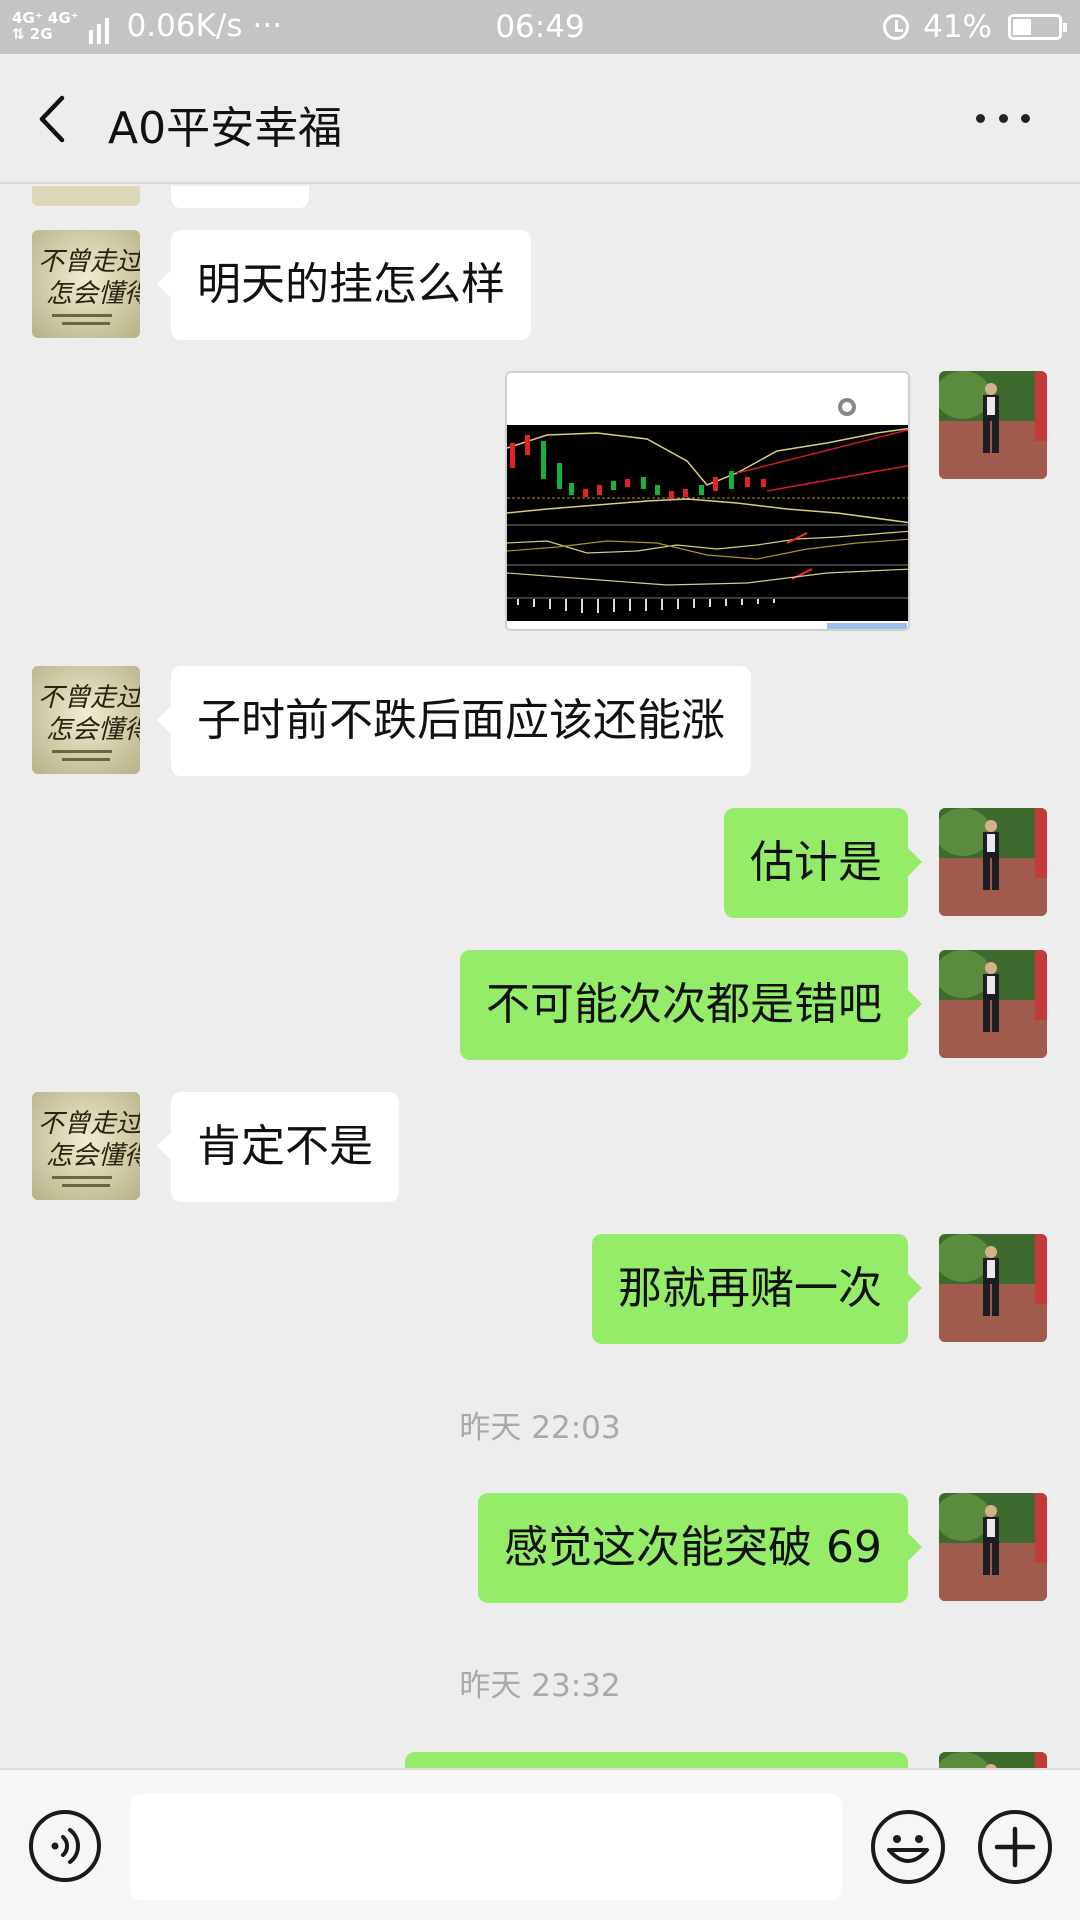 This screenshot has width=1080, height=1920. What do you see at coordinates (540, 1686) in the screenshot?
I see `timestamp: 昨天 23:32` at bounding box center [540, 1686].